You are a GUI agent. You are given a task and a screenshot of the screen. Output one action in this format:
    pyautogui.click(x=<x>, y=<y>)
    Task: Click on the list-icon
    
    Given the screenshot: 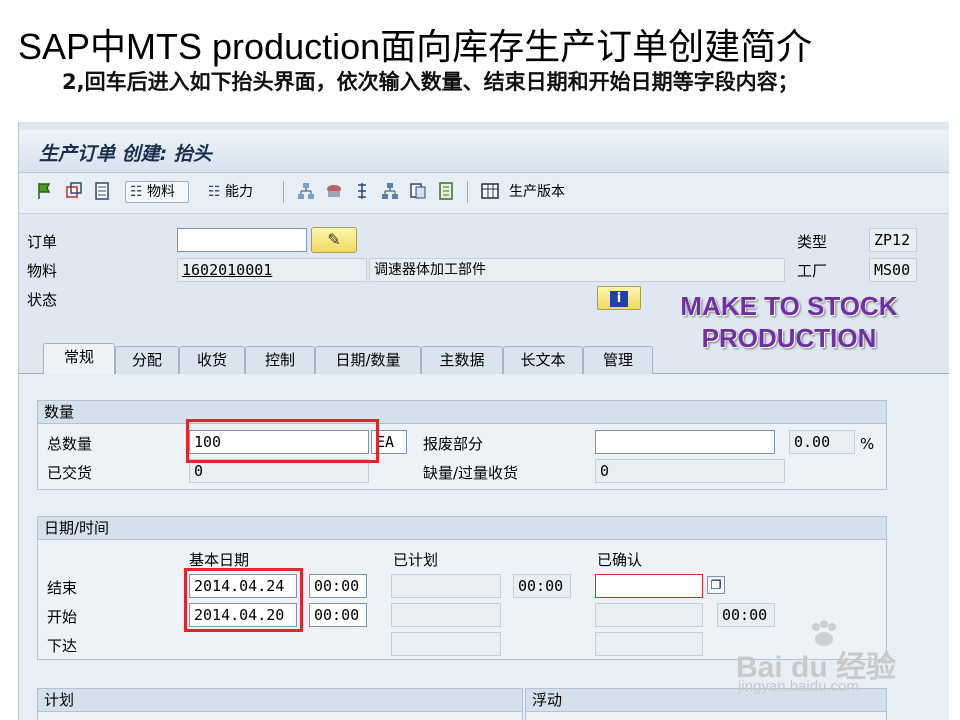 What is the action you would take?
    pyautogui.click(x=446, y=192)
    